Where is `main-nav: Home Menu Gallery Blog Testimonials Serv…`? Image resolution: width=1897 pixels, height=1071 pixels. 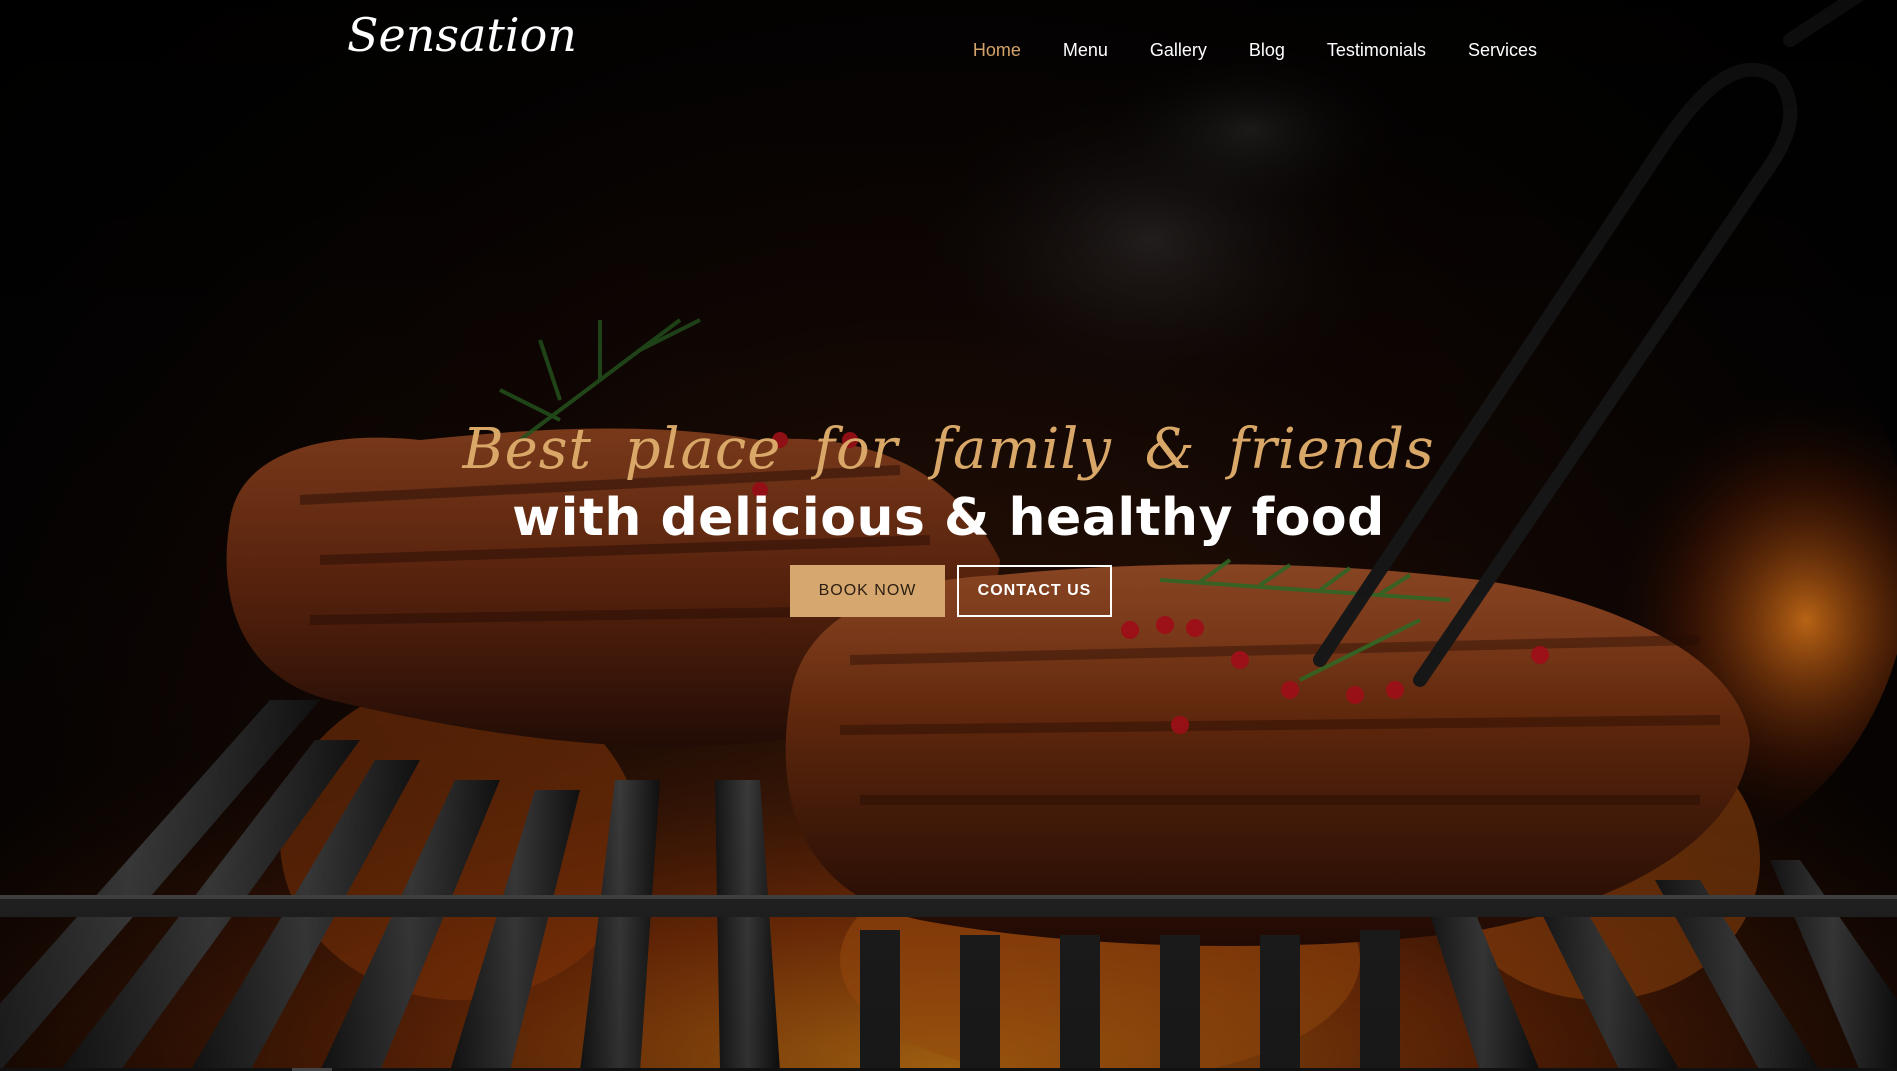
main-nav: Home Menu Gallery Blog Testimonials Serv… is located at coordinates (1244, 50).